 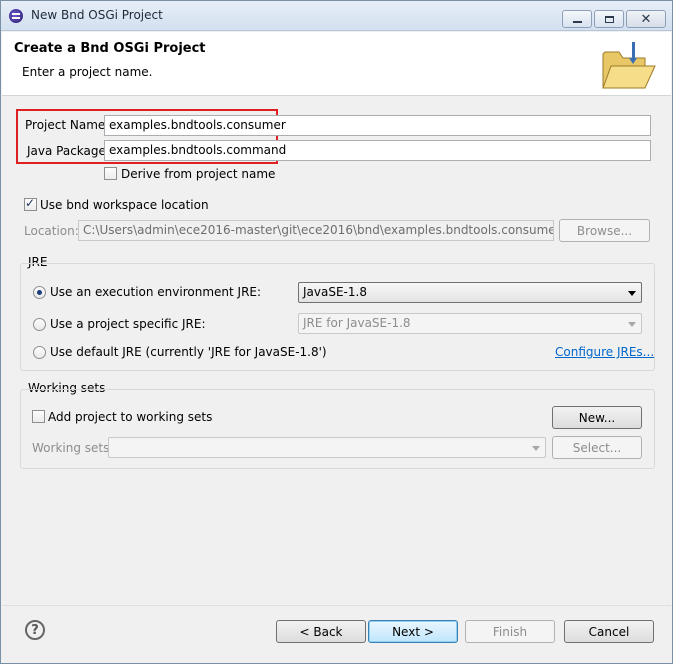 I want to click on derive-checkbox, so click(x=110, y=173).